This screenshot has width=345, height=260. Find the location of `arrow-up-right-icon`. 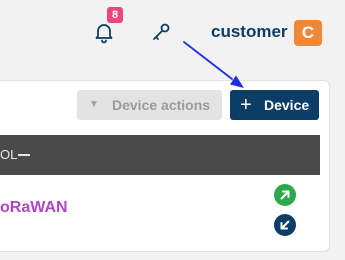

arrow-up-right-icon is located at coordinates (285, 195).